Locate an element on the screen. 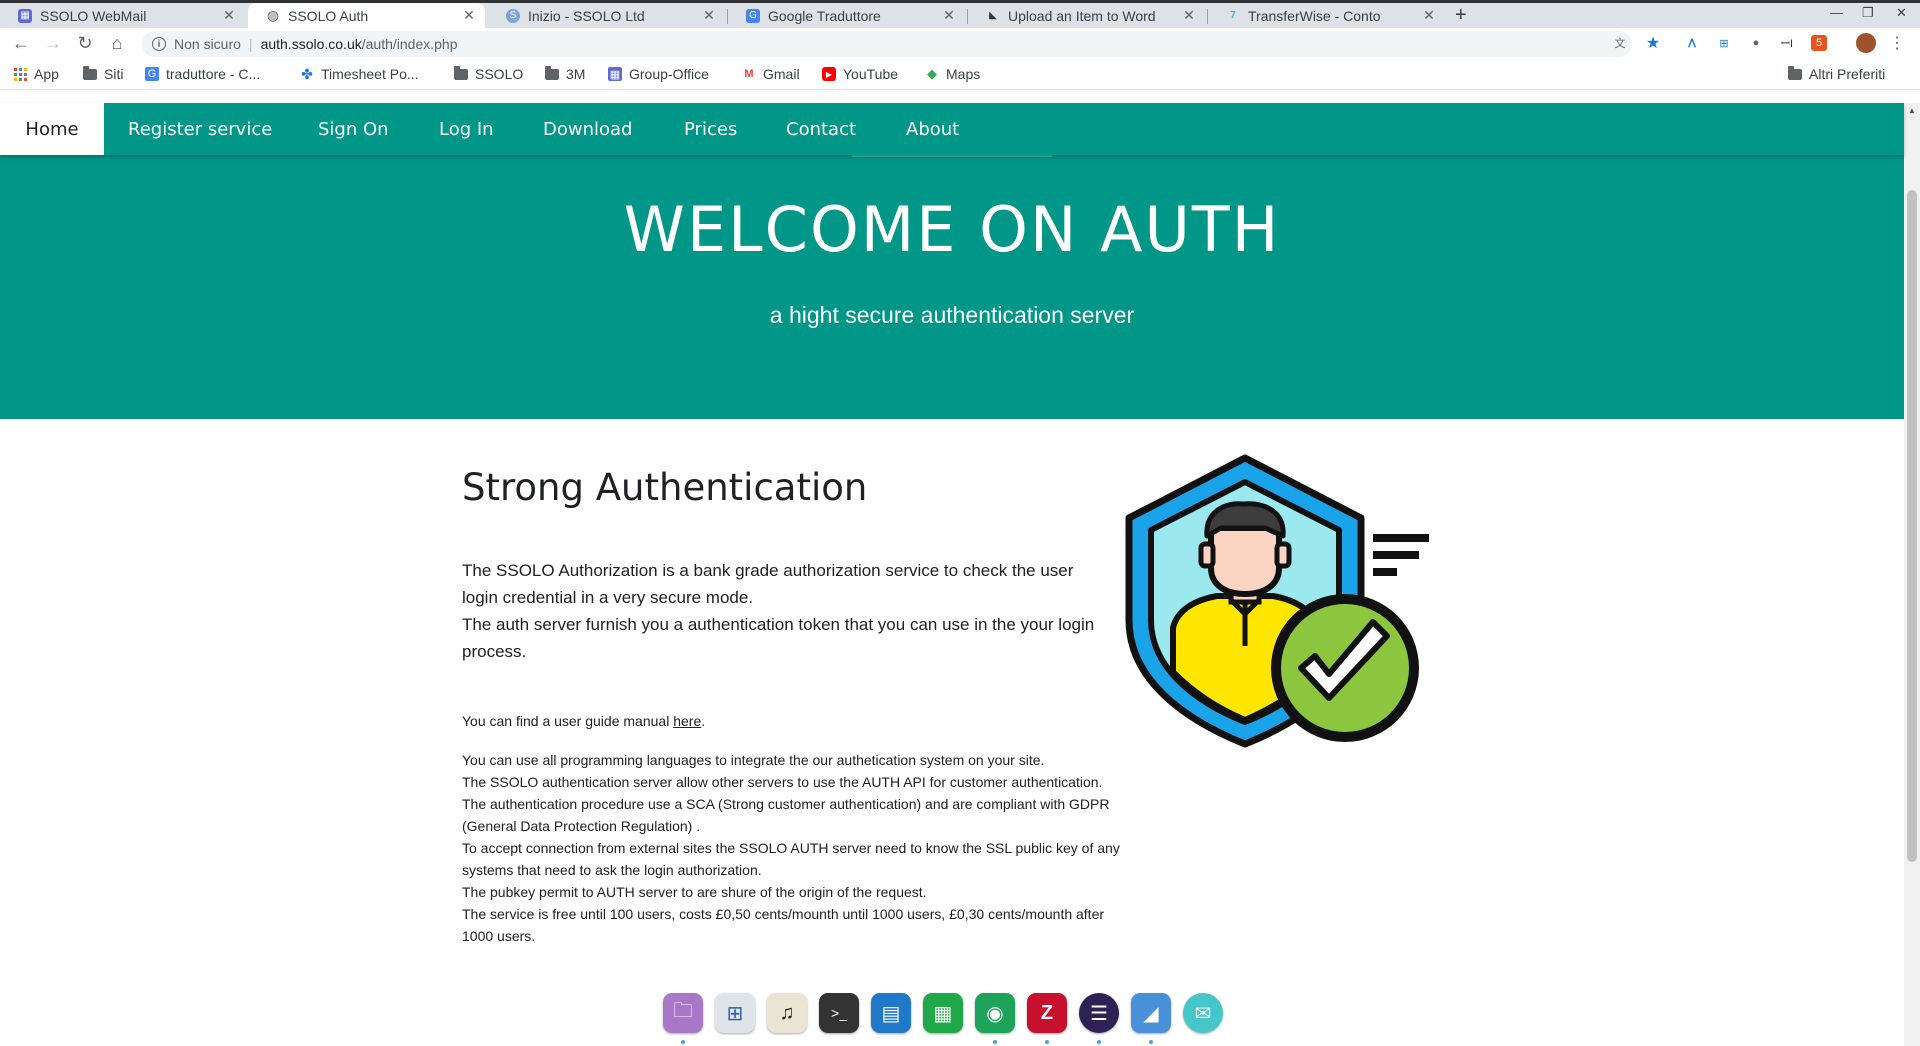 Image resolution: width=1920 pixels, height=1046 pixels. nav-register-service: Register service is located at coordinates (200, 129).